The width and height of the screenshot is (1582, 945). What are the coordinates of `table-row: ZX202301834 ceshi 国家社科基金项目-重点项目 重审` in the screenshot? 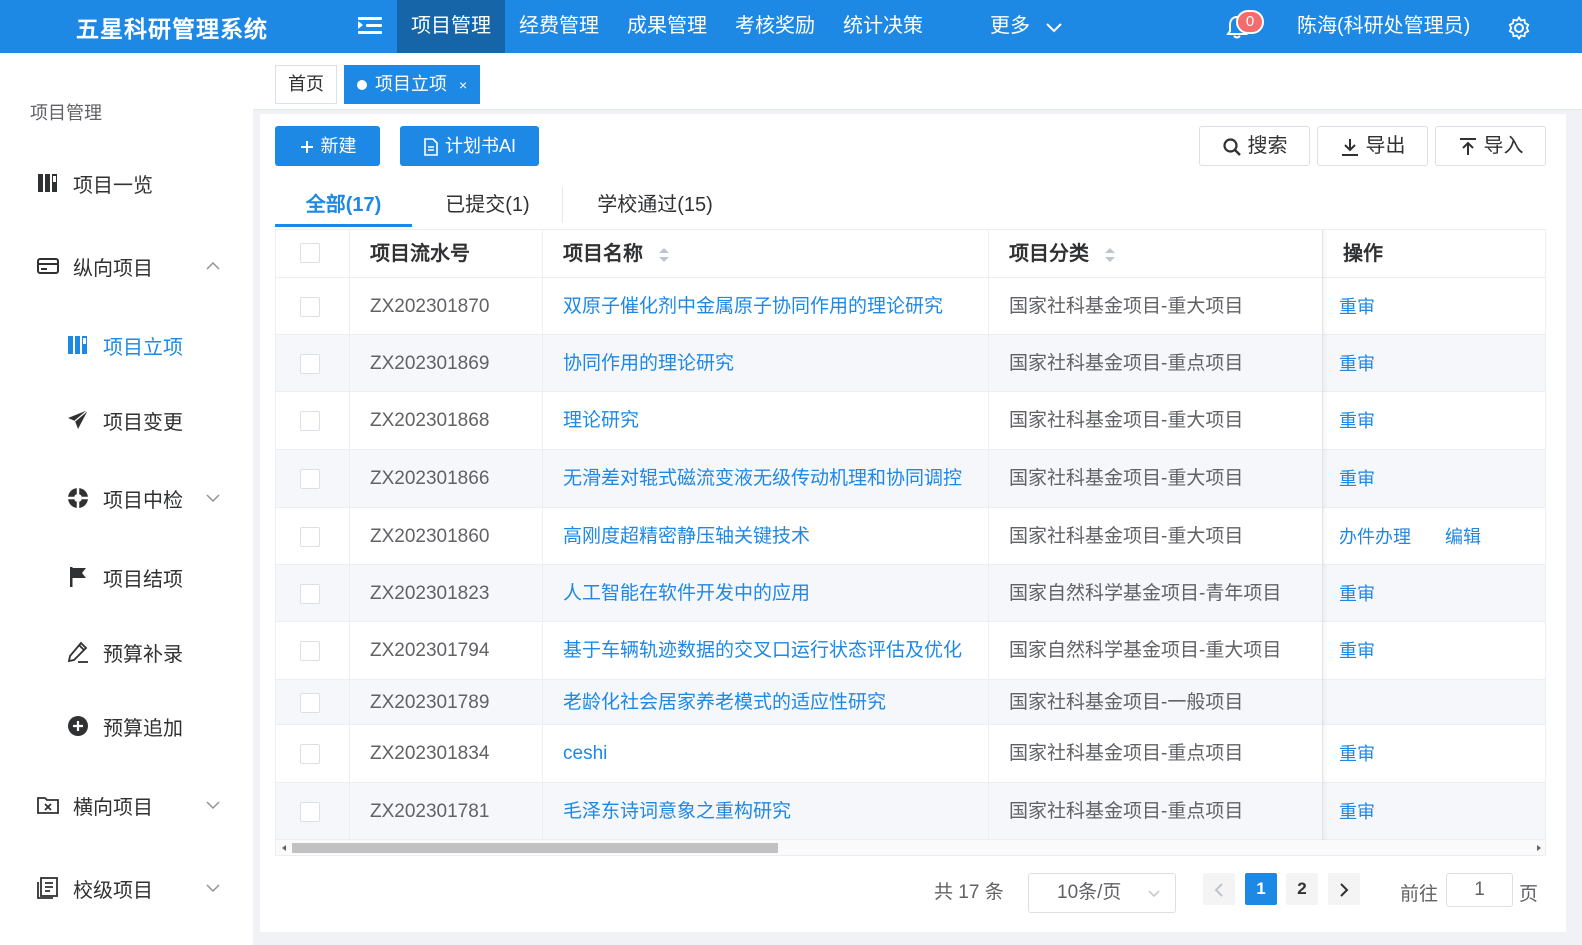 It's located at (910, 754).